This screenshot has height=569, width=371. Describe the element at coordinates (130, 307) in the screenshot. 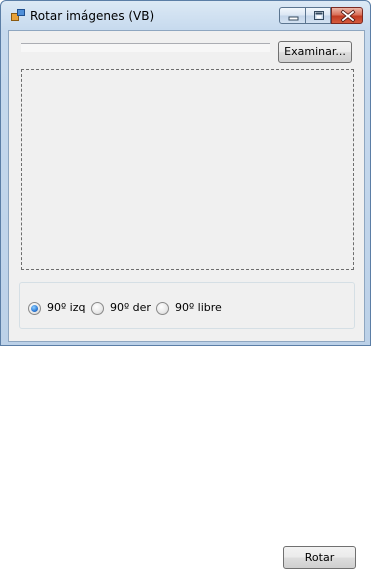

I see `radio-rotate-right-label: 90º der` at that location.